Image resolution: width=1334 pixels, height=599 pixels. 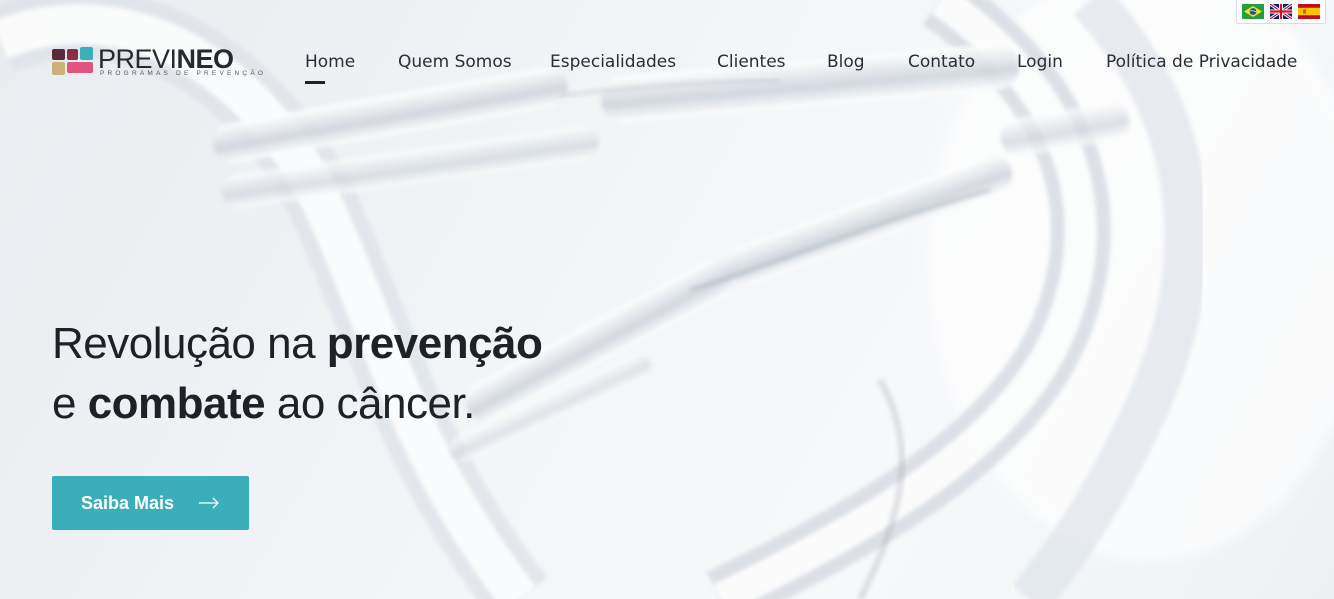 I want to click on nav-item-especialidades: Especialidades, so click(x=613, y=62).